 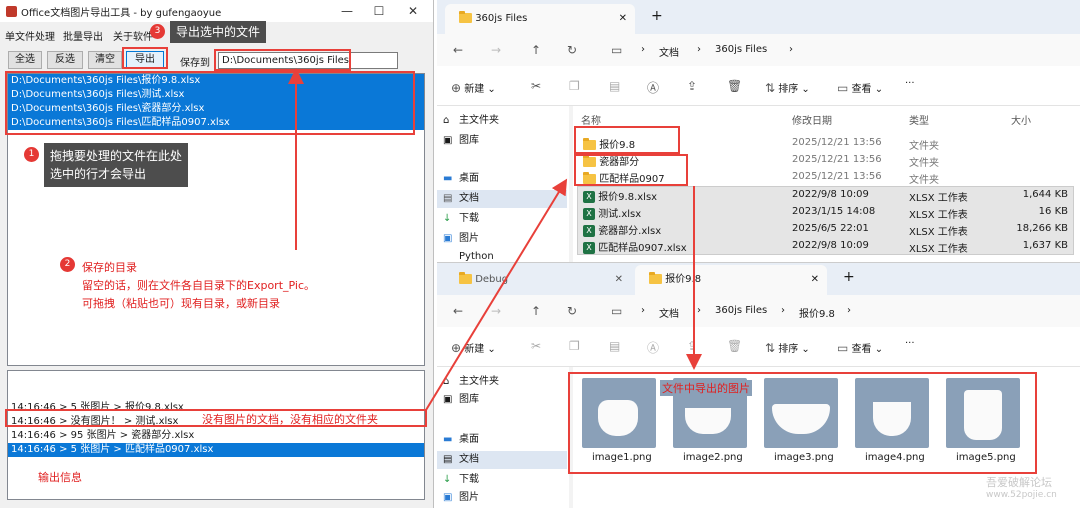 What do you see at coordinates (1021, 488) in the screenshot?
I see `watermark: 吾爱破解论坛 www.52pojie.cn` at bounding box center [1021, 488].